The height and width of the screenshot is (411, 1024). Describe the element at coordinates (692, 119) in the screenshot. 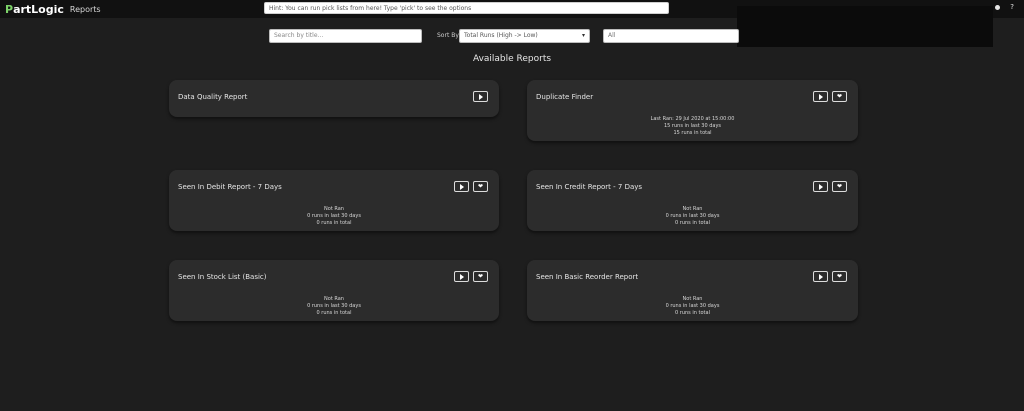

I see `last-ran: Last Ran: 29 Jul 2020 at 15:00:00` at that location.